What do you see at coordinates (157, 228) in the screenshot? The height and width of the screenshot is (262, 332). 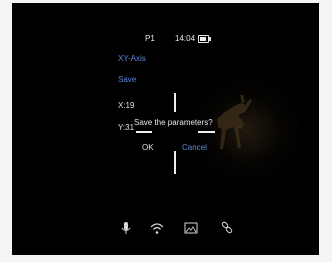 I see `wifi-icon` at bounding box center [157, 228].